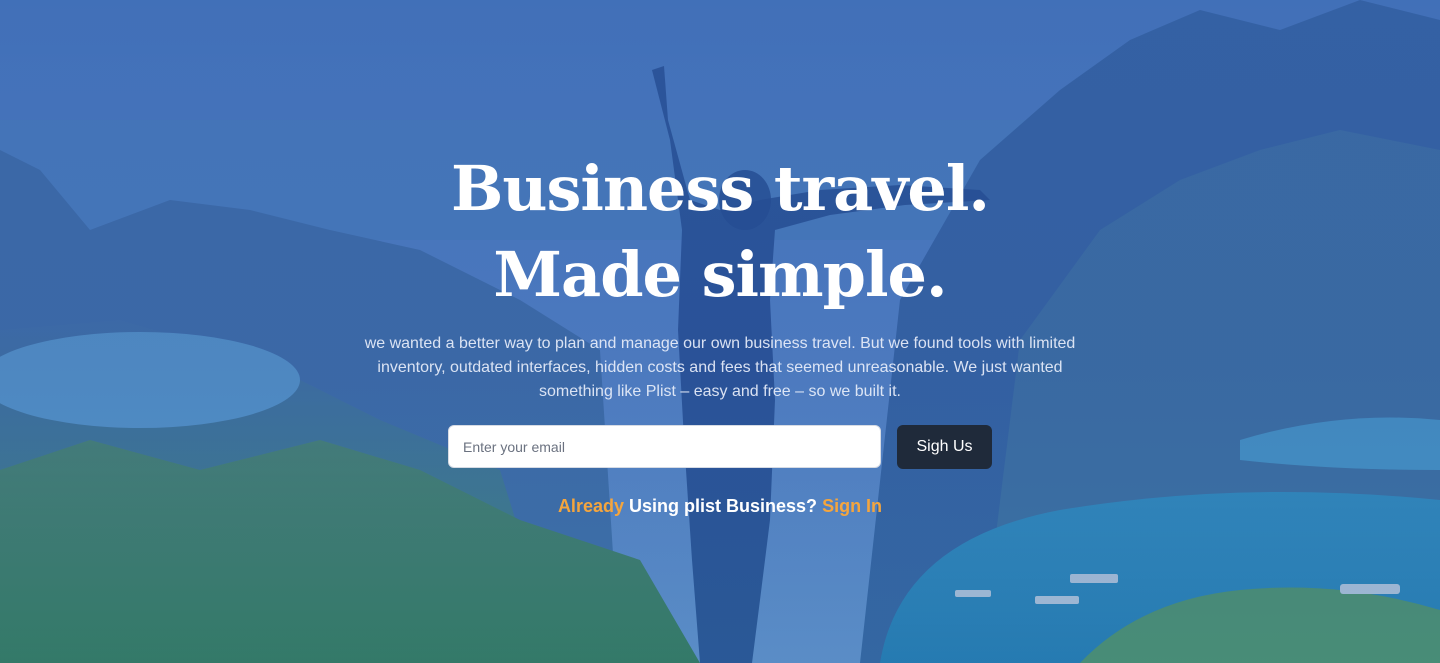 This screenshot has width=1440, height=663. What do you see at coordinates (723, 506) in the screenshot?
I see `signin-question: Using plist Business?` at bounding box center [723, 506].